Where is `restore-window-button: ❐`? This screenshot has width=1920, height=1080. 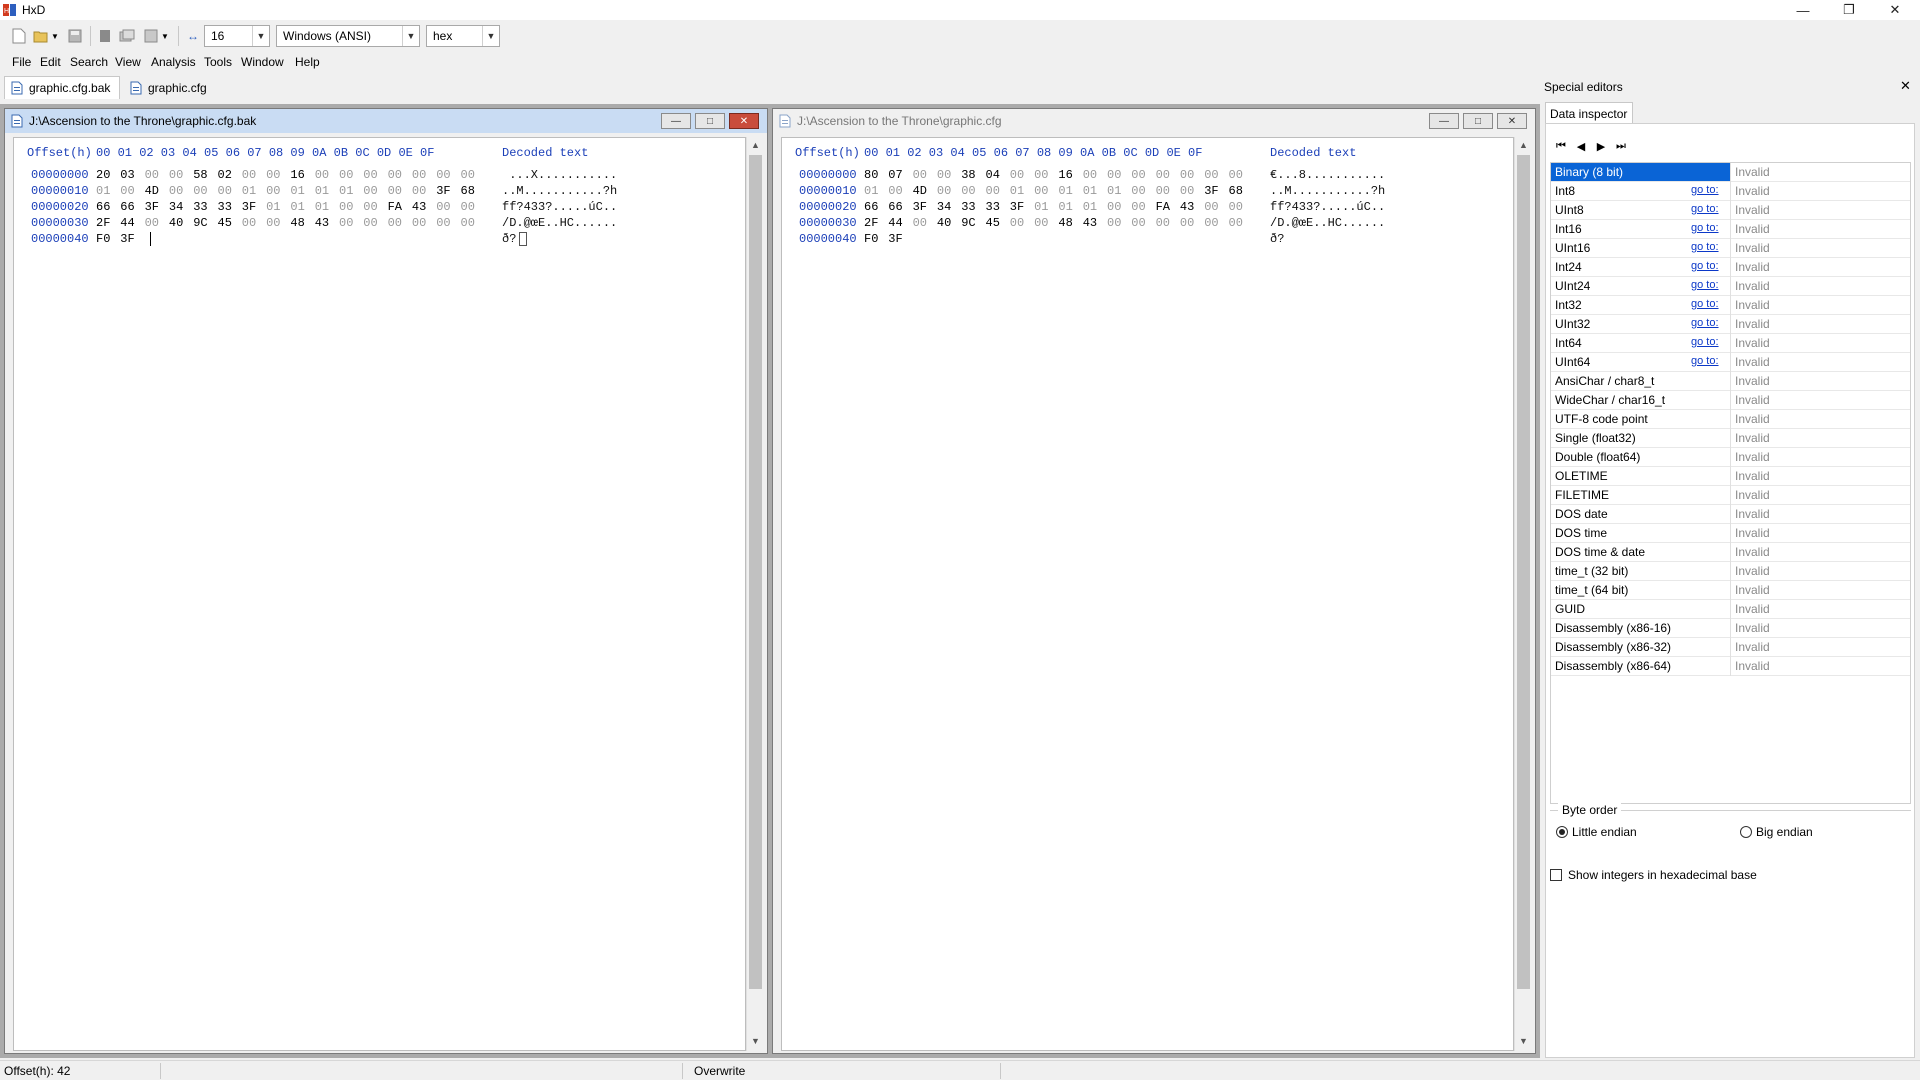 restore-window-button: ❐ is located at coordinates (1849, 10).